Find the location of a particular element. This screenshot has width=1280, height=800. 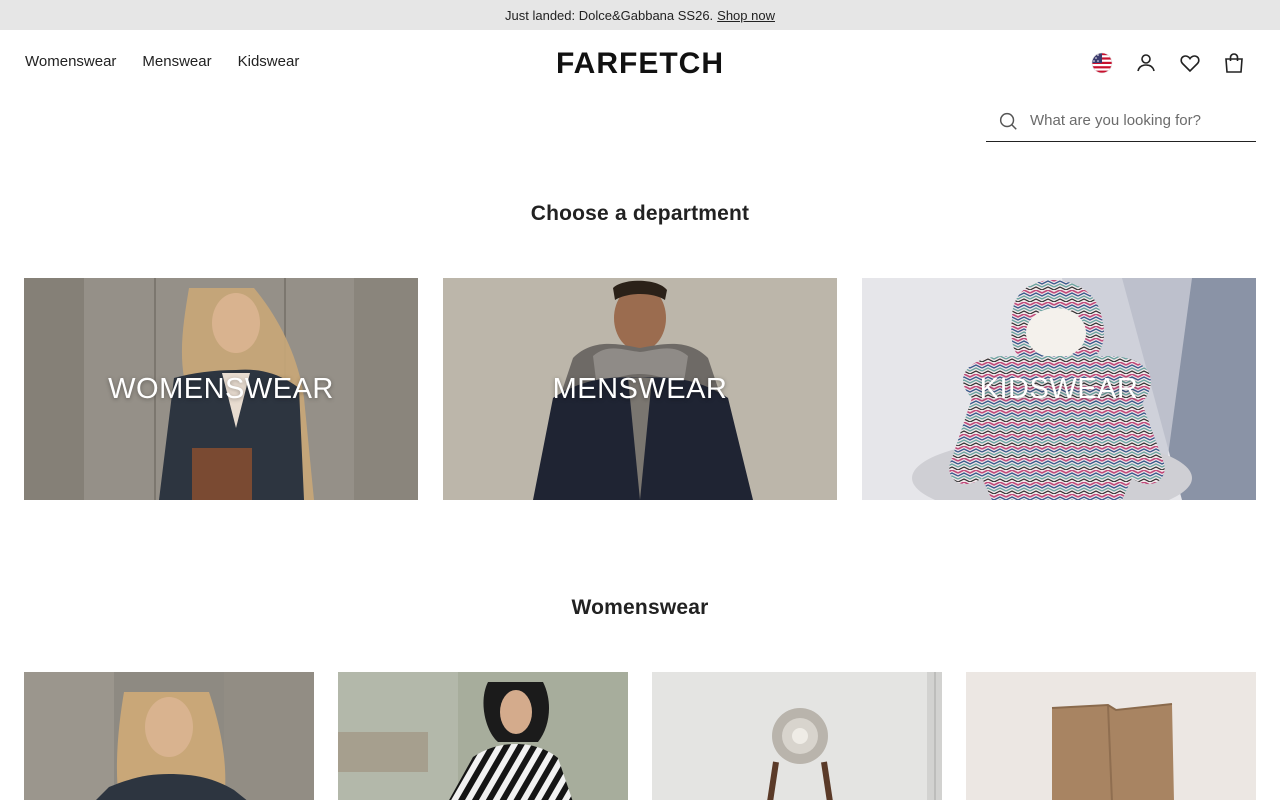

suede-boot-image is located at coordinates (1111, 736).